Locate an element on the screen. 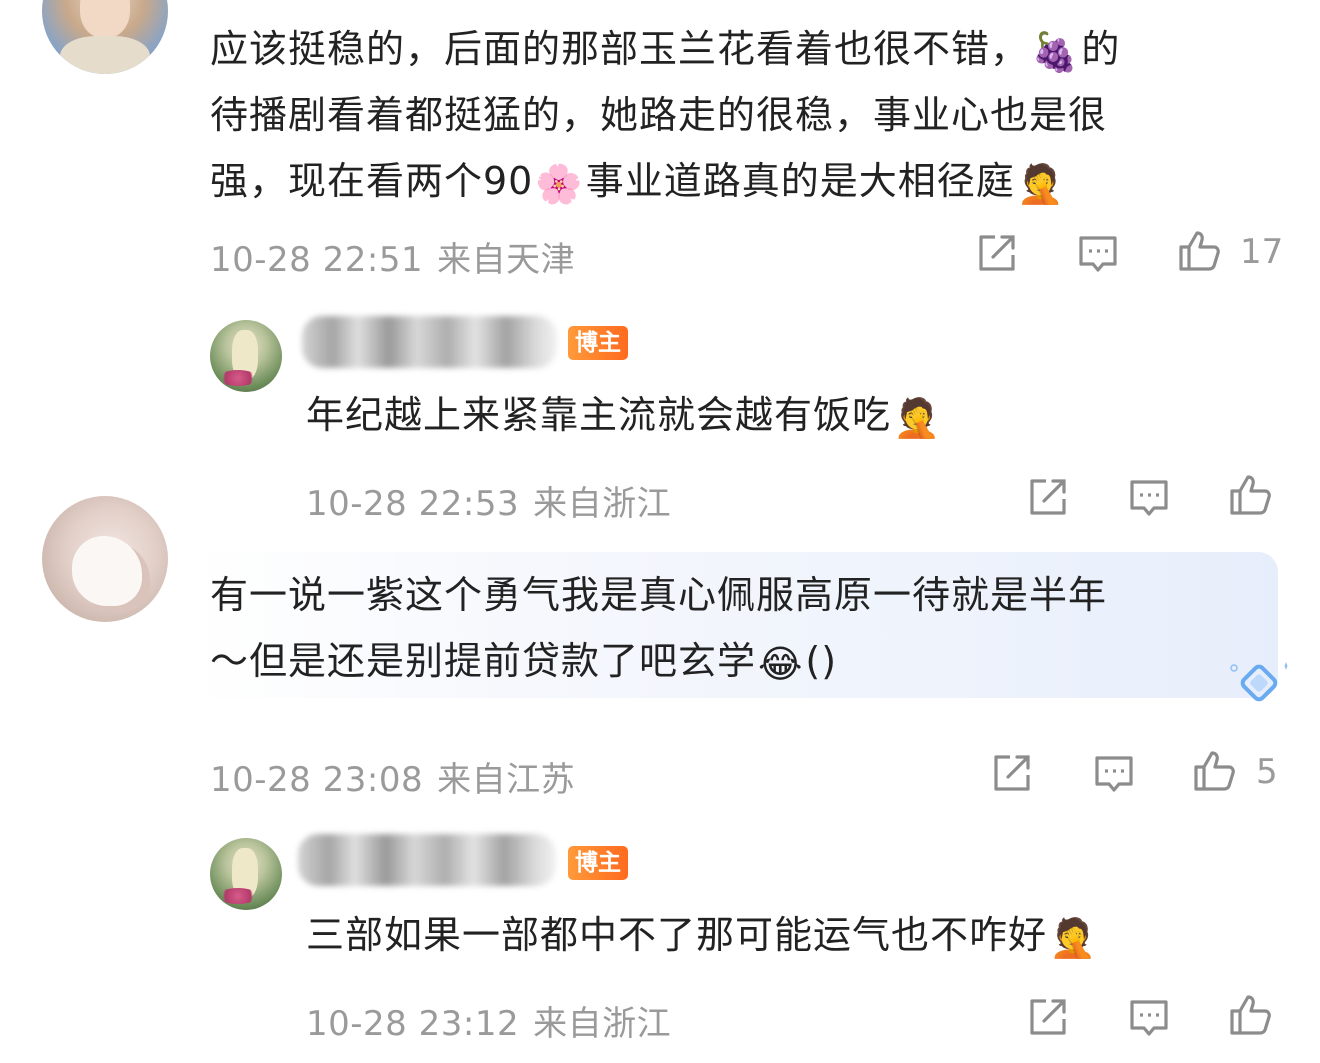 The height and width of the screenshot is (1063, 1320). grape-emoji: 🍇 is located at coordinates (1055, 51).